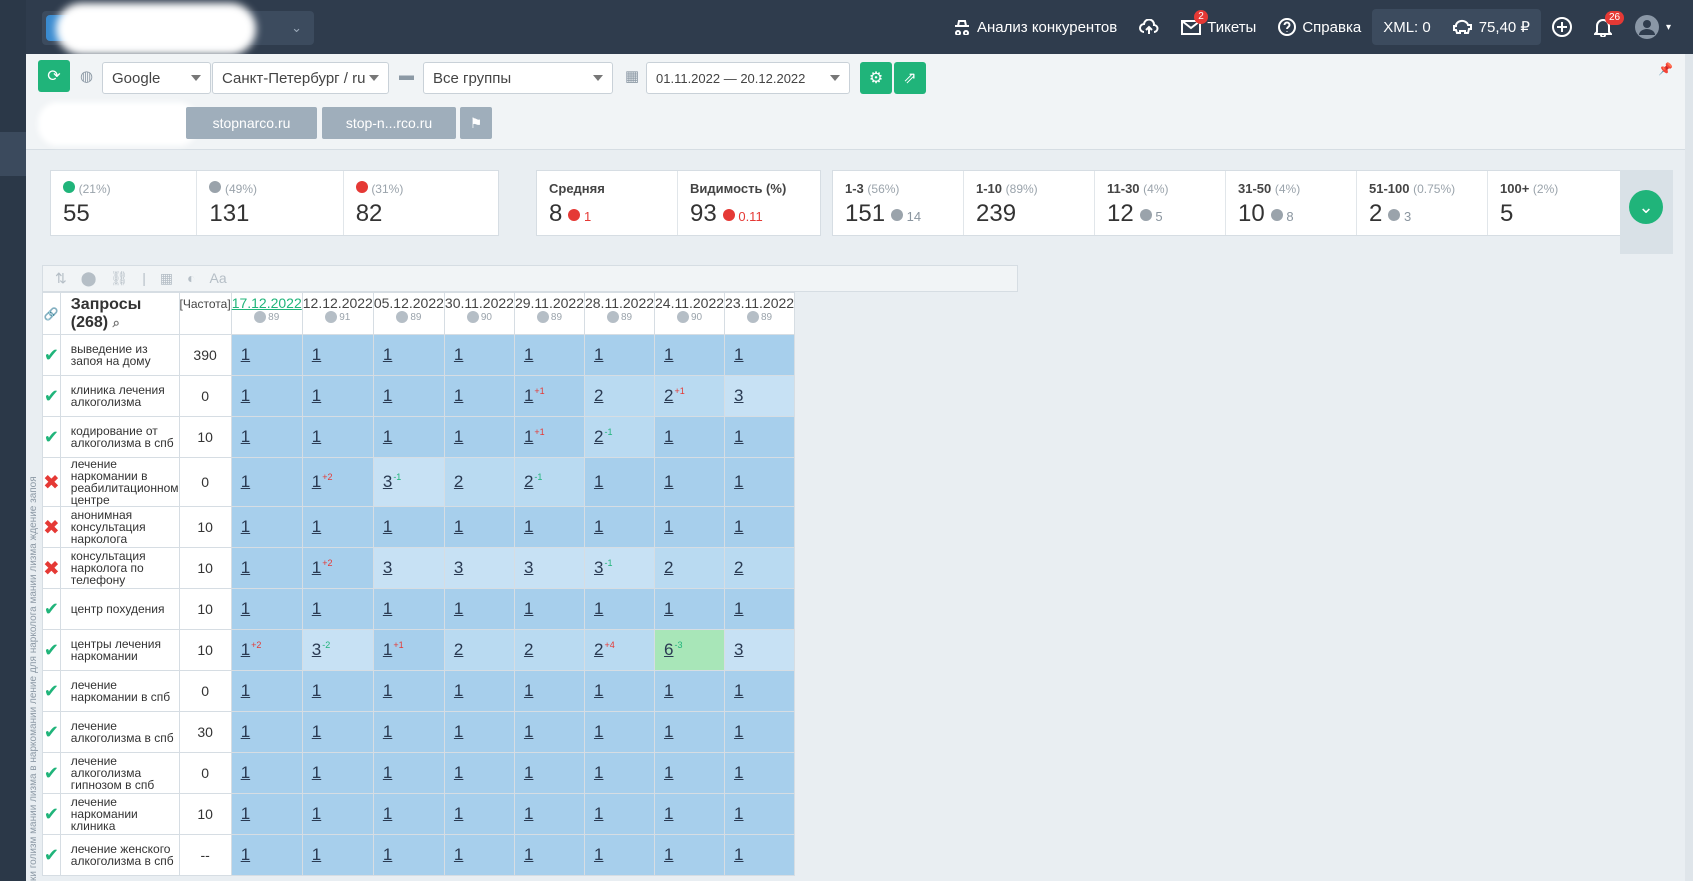 The height and width of the screenshot is (881, 1693). I want to click on stat-down: (31%) 82, so click(421, 203).